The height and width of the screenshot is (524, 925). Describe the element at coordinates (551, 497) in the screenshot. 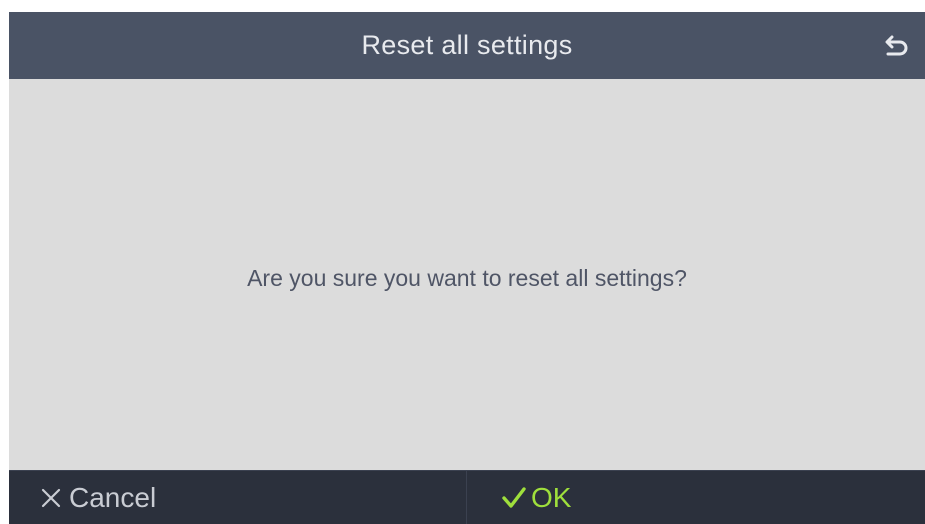

I see `ok-label: OK` at that location.